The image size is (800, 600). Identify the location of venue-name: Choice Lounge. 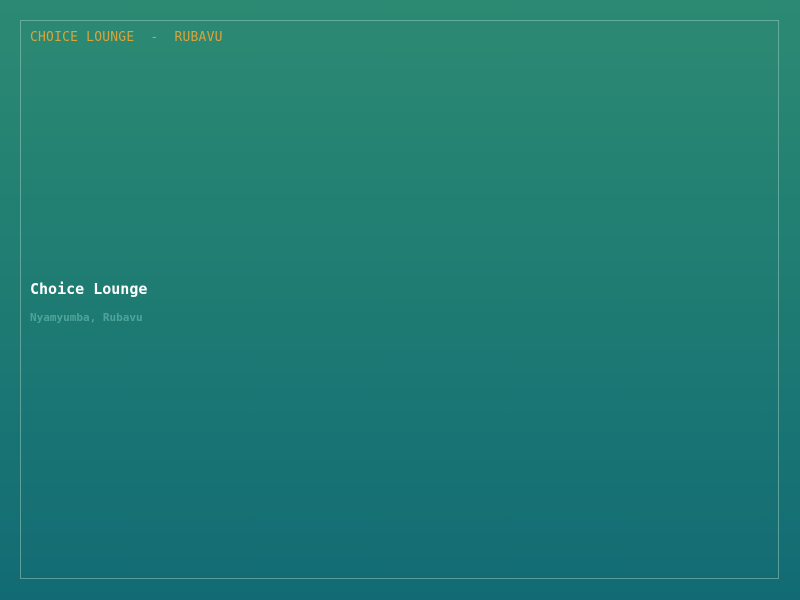
(89, 289).